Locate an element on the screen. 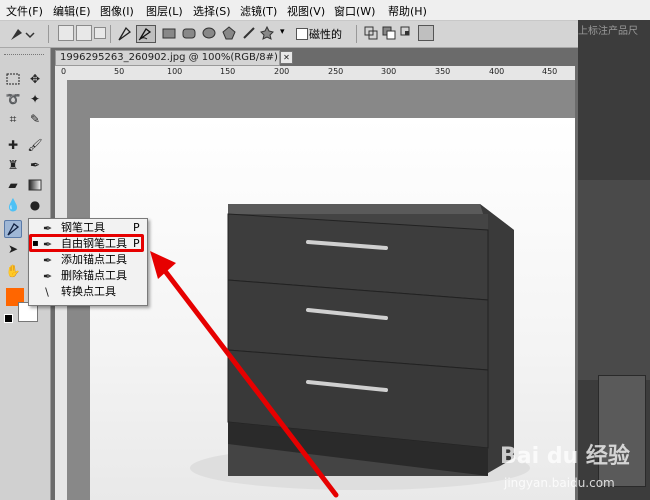  ruler-label: 250 is located at coordinates (336, 71).